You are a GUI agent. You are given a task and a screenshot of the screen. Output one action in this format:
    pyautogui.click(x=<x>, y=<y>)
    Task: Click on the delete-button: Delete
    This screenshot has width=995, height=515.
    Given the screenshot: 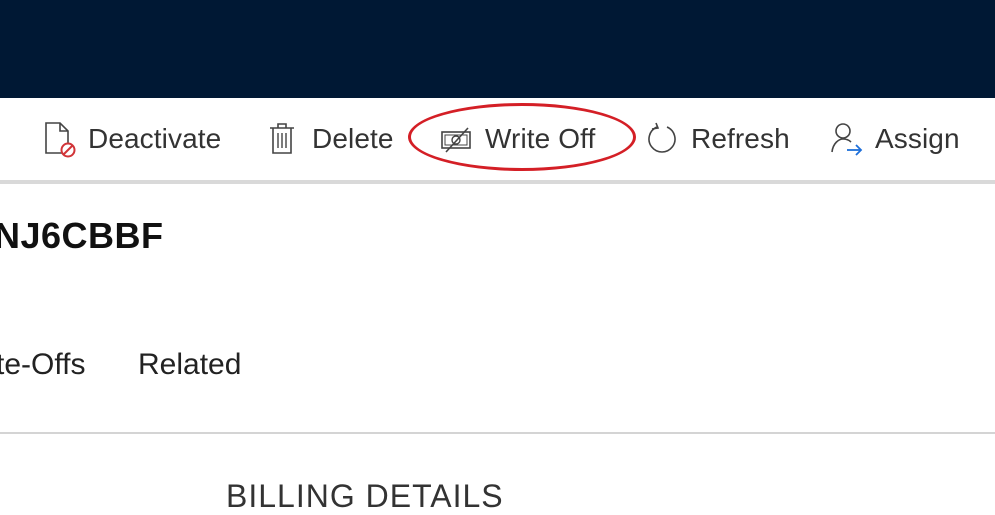 What is the action you would take?
    pyautogui.click(x=331, y=139)
    